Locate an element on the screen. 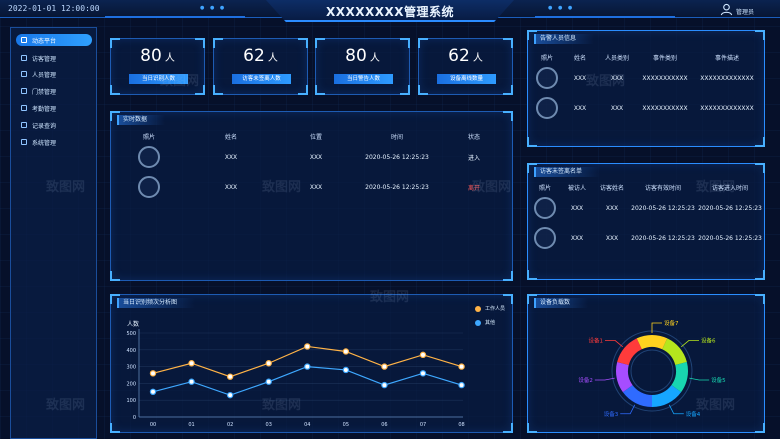 This screenshot has width=780, height=439. sidebar-item-system: 系统管理 is located at coordinates (54, 142).